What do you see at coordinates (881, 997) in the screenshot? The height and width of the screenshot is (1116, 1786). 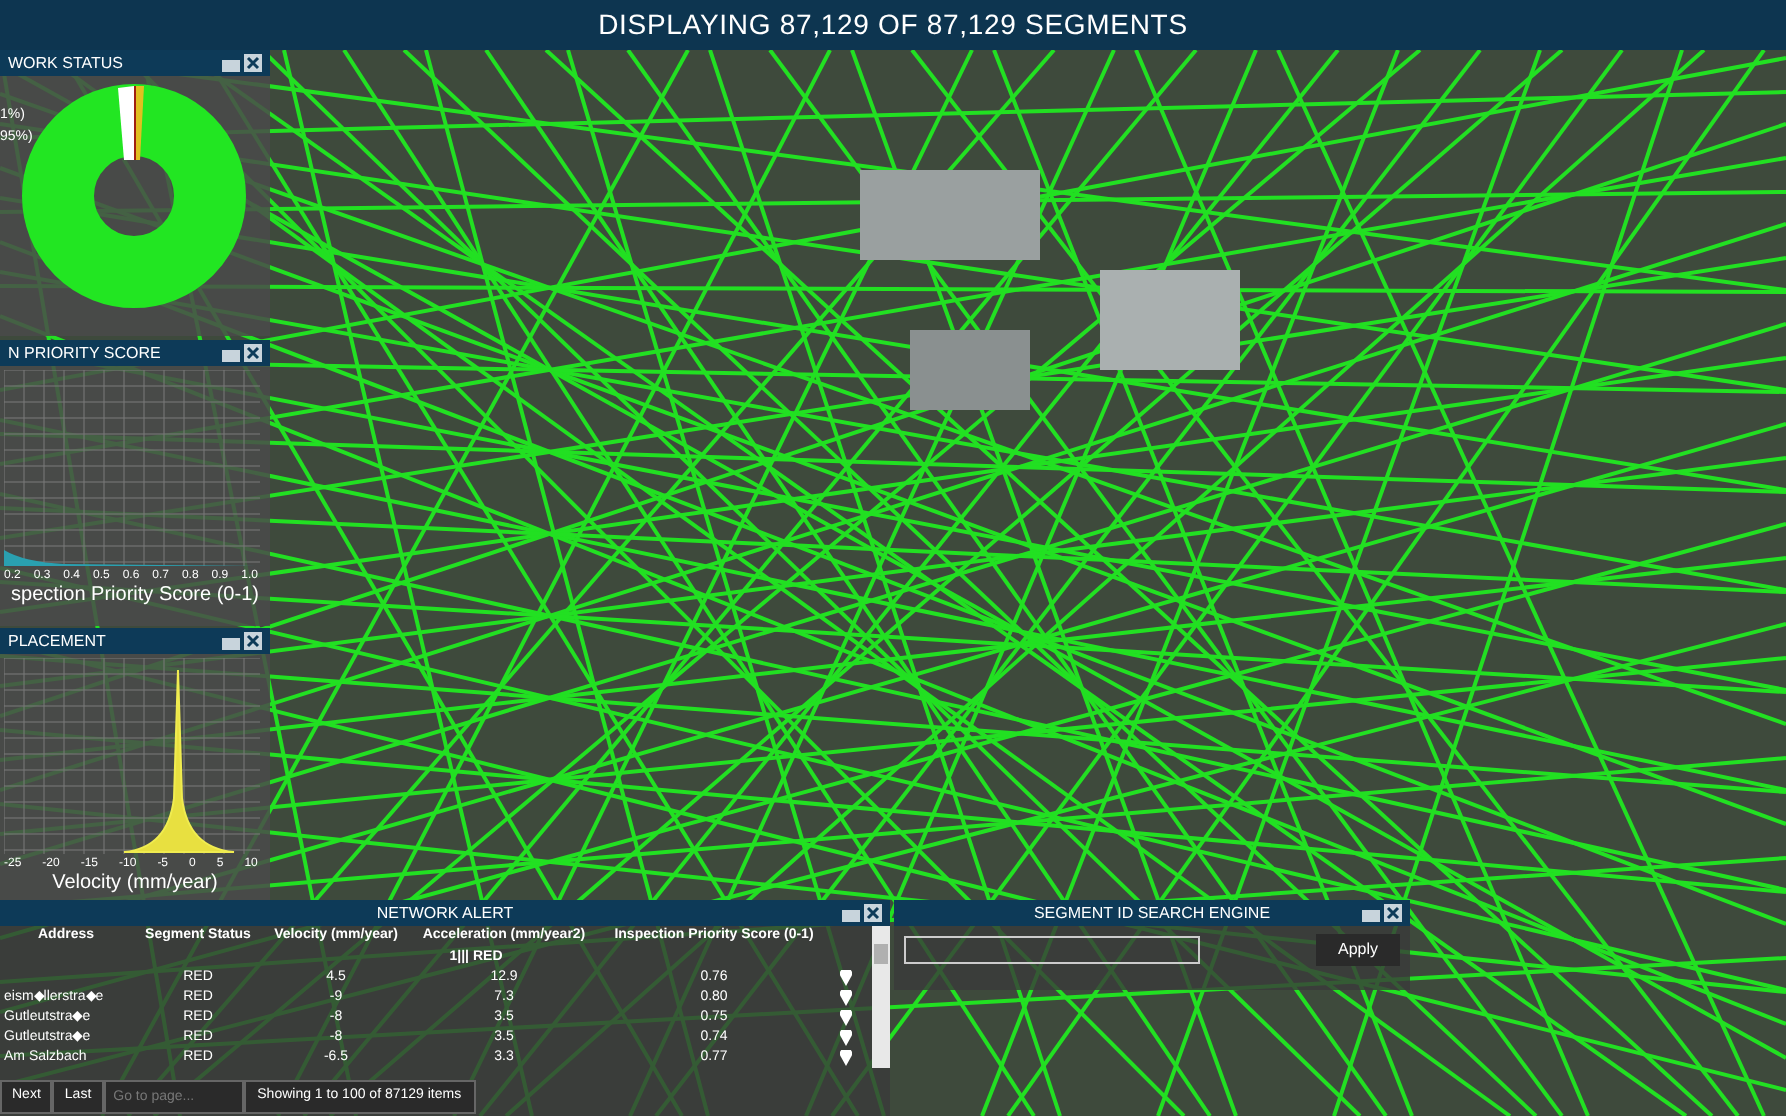 I see `scrollbar` at bounding box center [881, 997].